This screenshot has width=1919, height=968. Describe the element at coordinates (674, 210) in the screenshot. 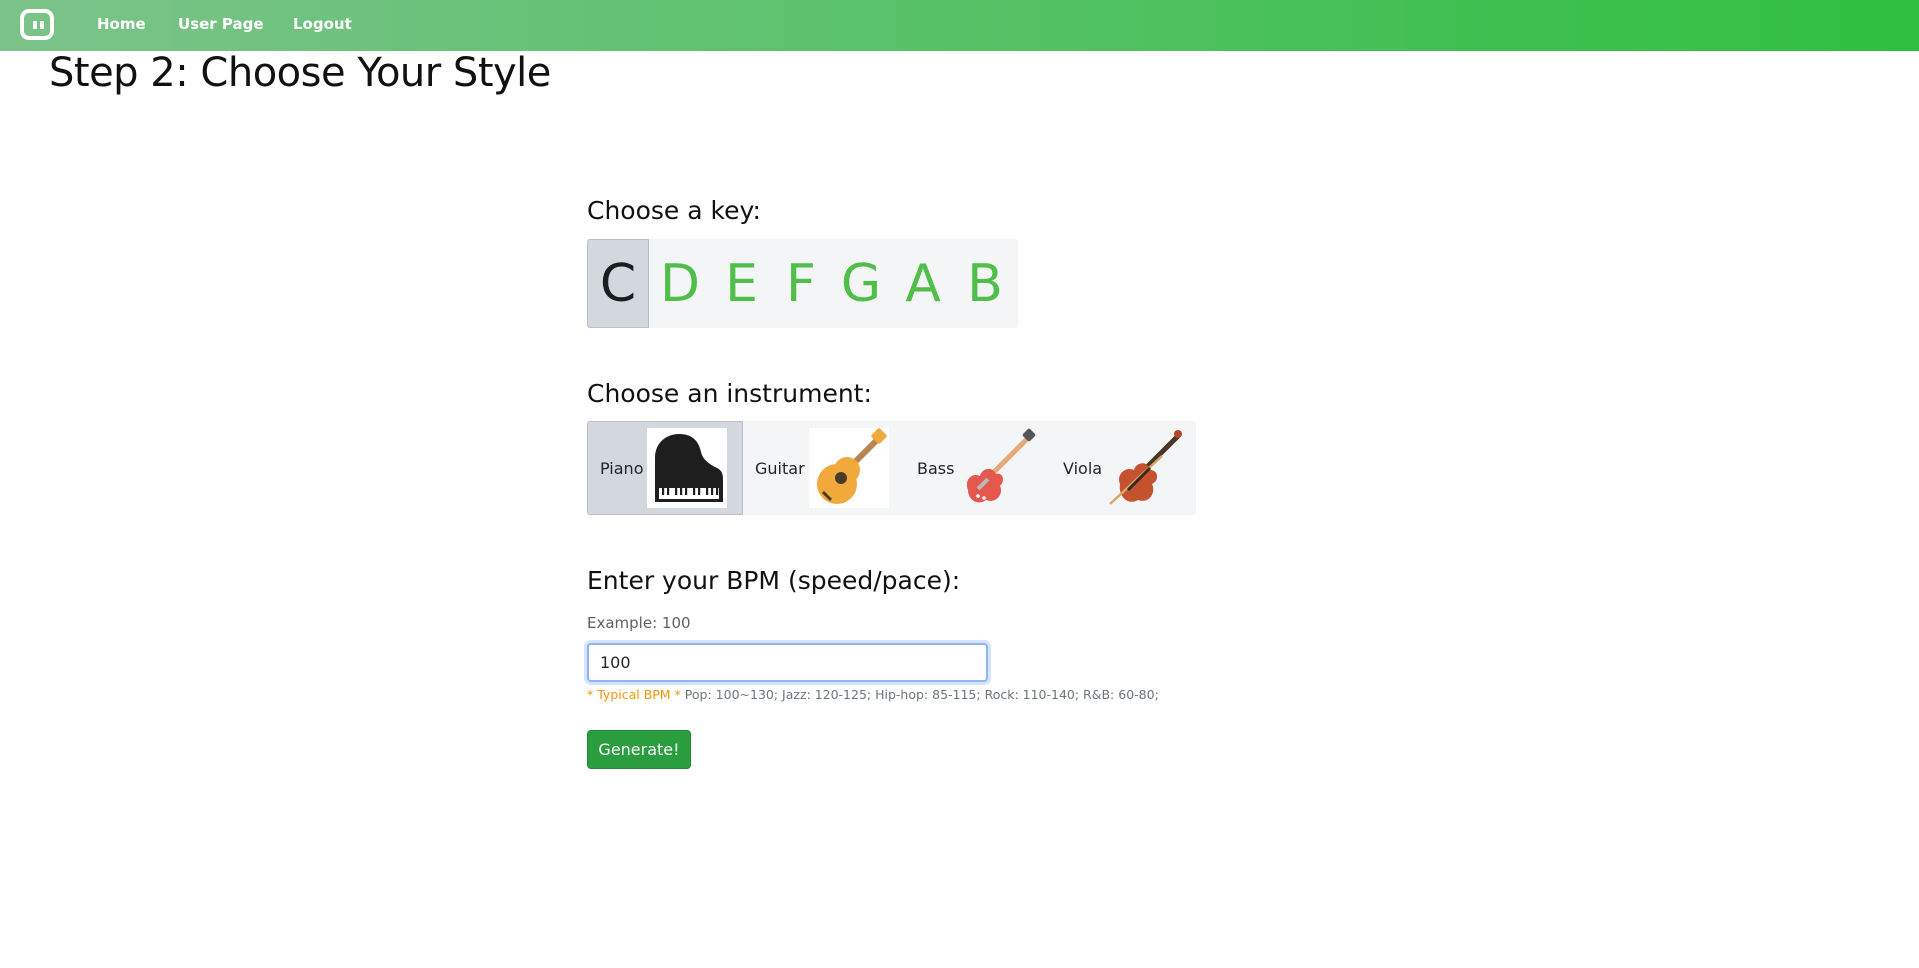

I see `key-section-label: Choose a key:` at that location.